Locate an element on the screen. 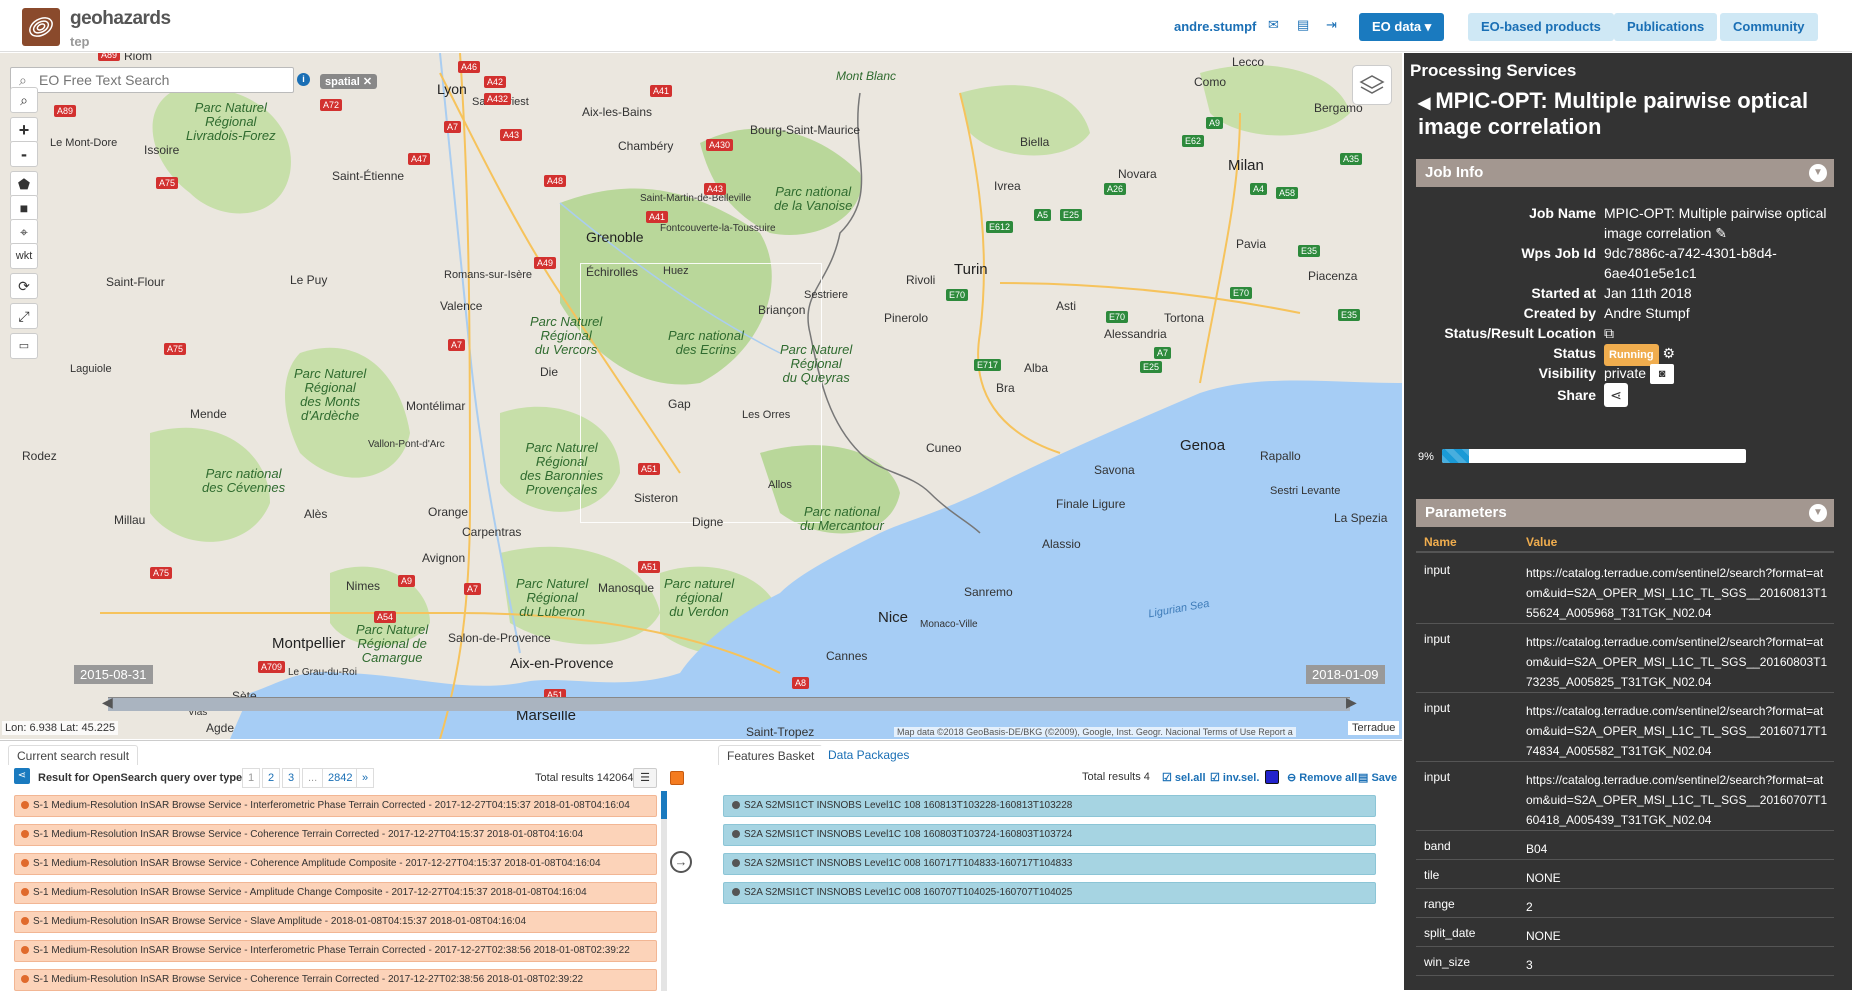  basket-color-swatch is located at coordinates (1272, 777).